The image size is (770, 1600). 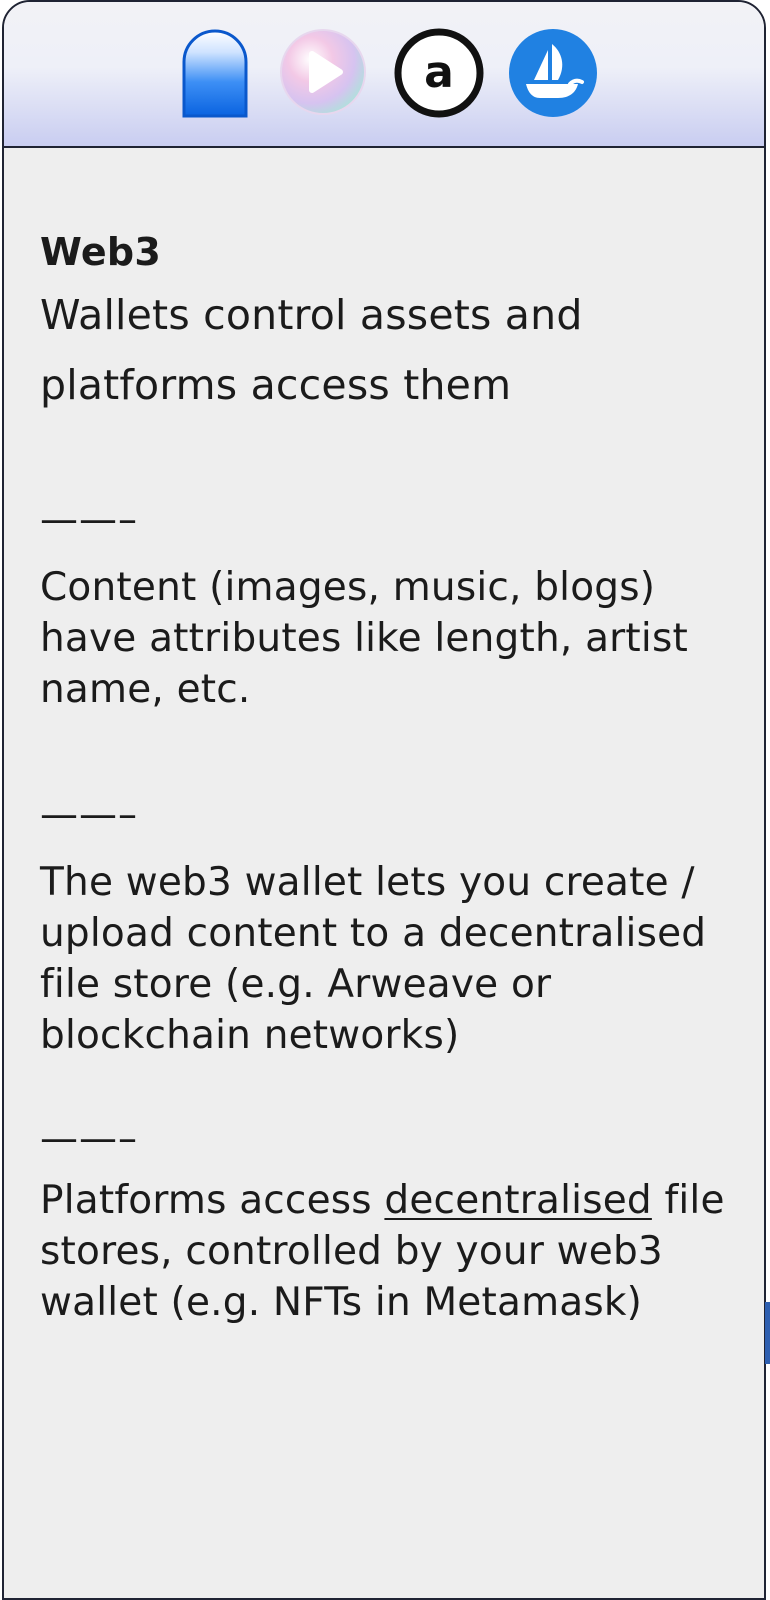 What do you see at coordinates (276, 385) in the screenshot?
I see `card-subtitle-line-2: platforms access them` at bounding box center [276, 385].